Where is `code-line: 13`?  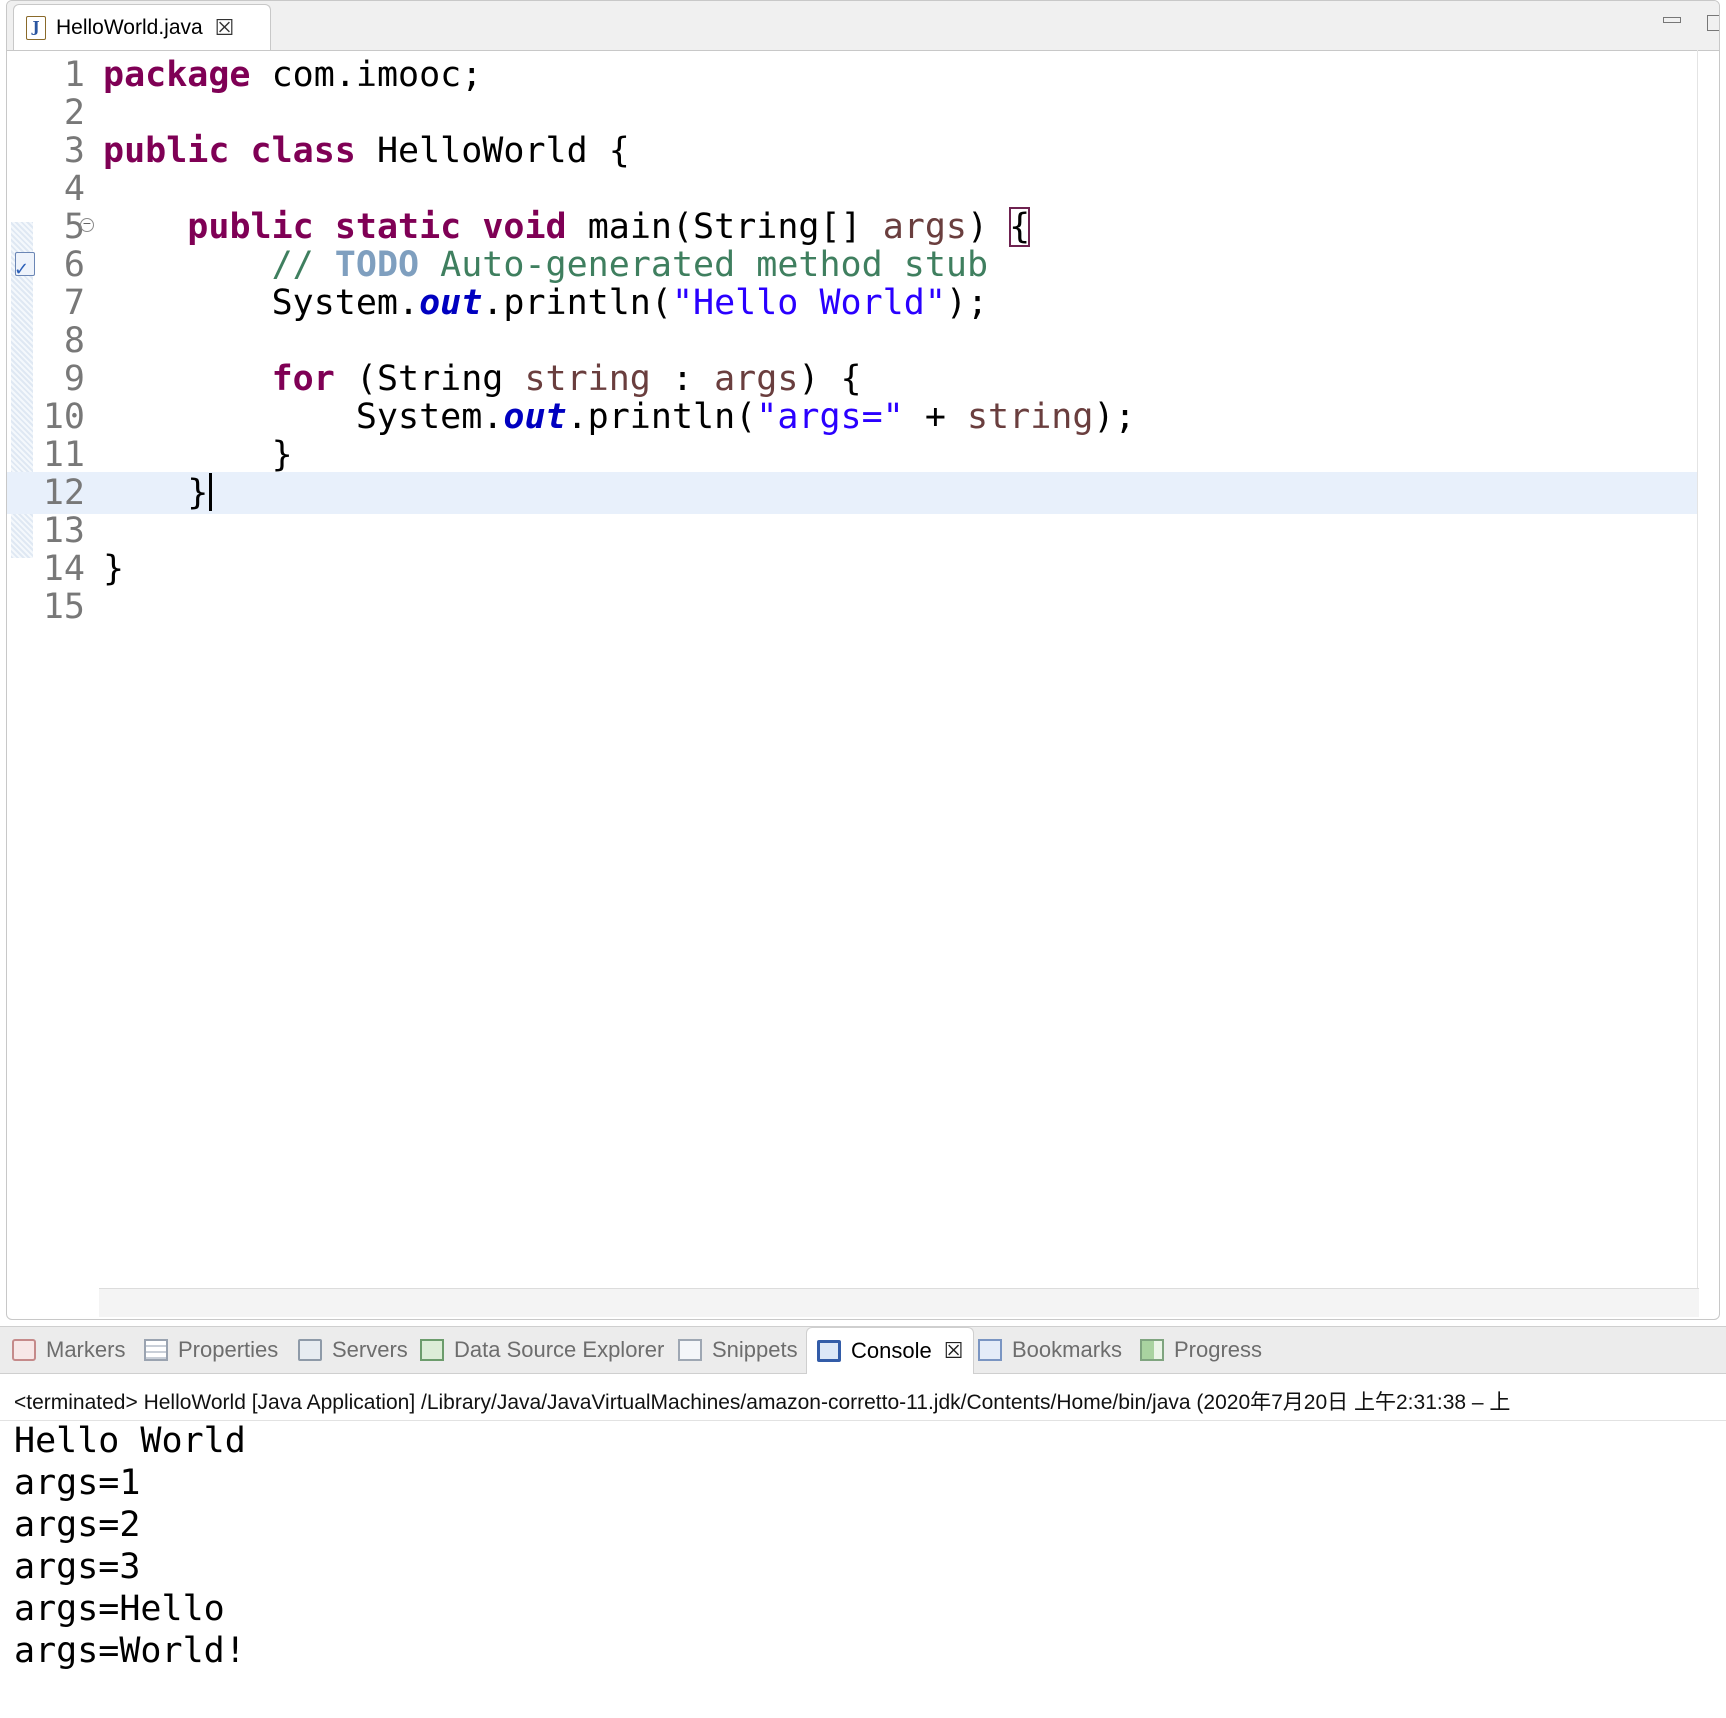
code-line: 13 is located at coordinates (852, 531).